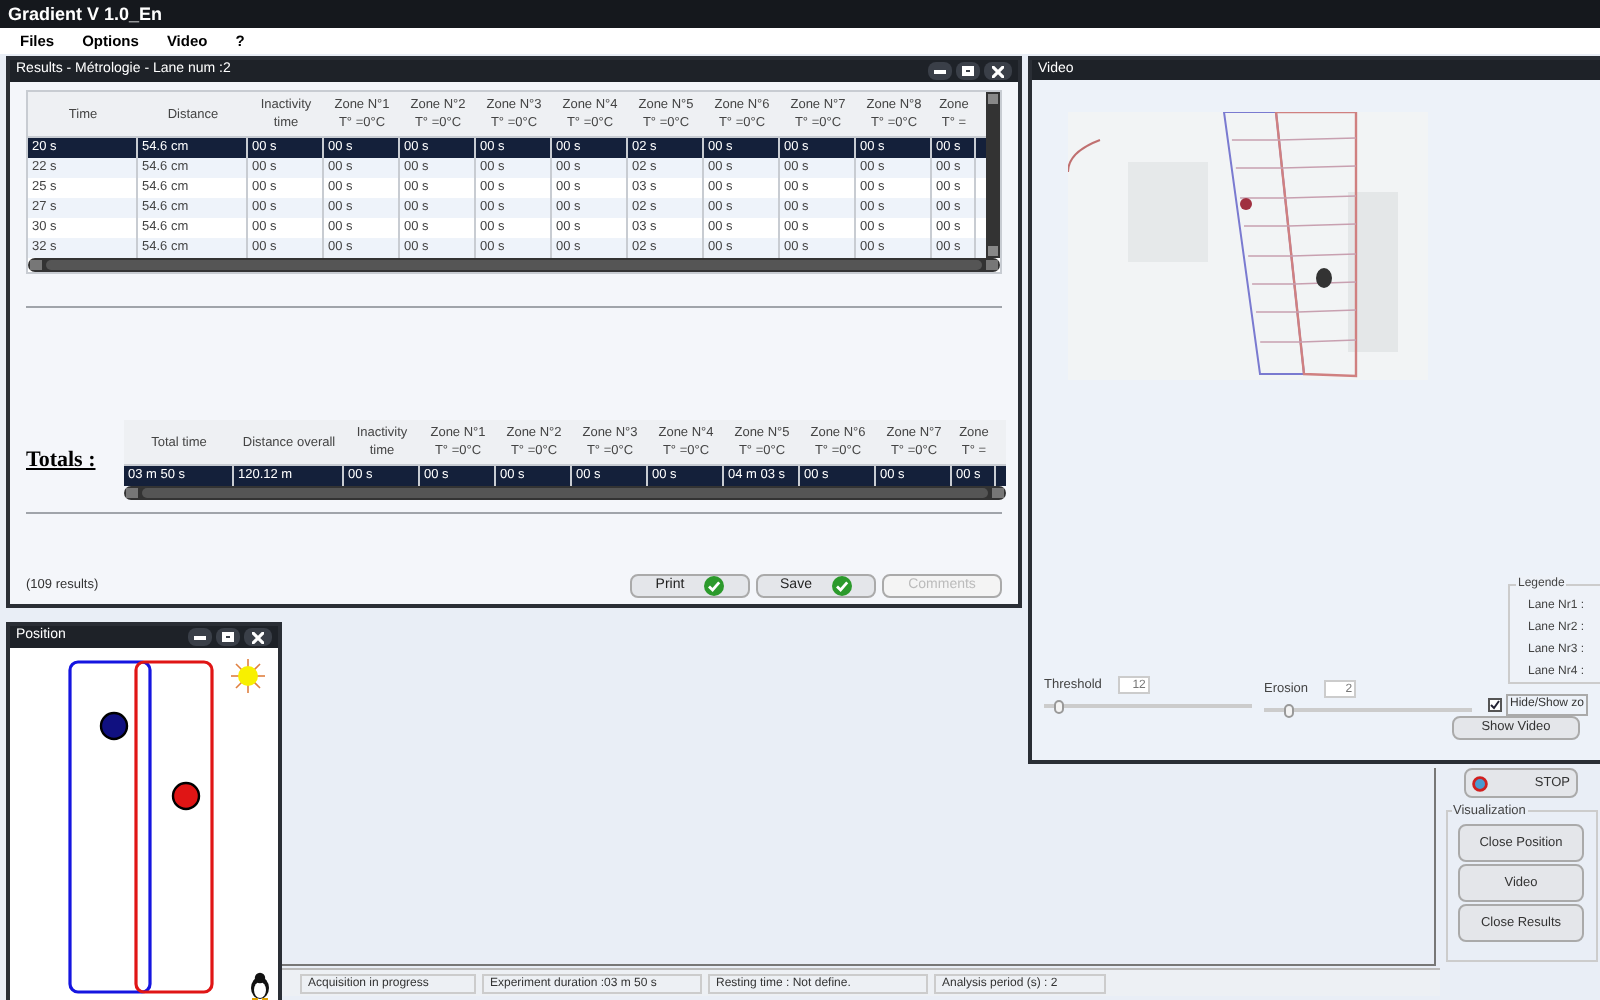  What do you see at coordinates (62, 460) in the screenshot?
I see `totals-label: Totals :` at bounding box center [62, 460].